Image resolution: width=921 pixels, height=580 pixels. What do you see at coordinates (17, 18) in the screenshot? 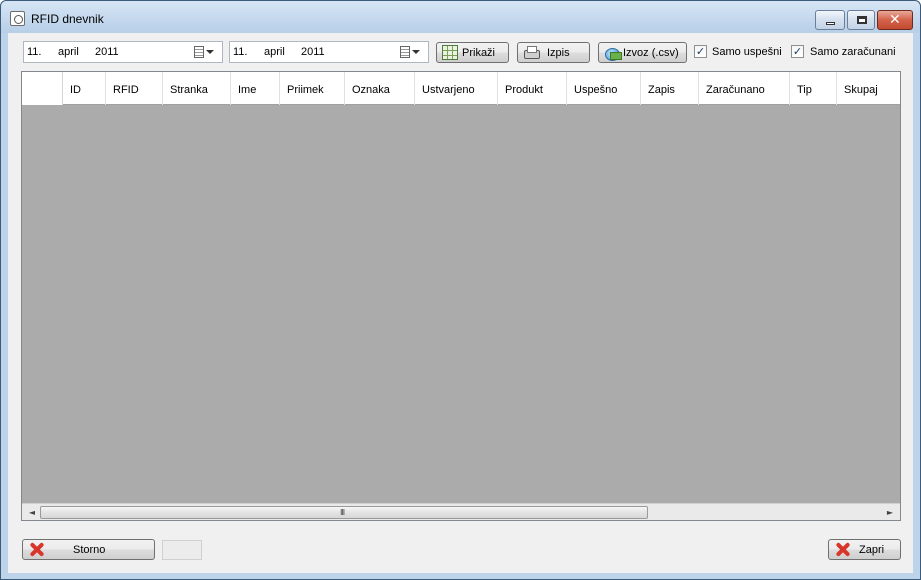
I see `app-icon` at bounding box center [17, 18].